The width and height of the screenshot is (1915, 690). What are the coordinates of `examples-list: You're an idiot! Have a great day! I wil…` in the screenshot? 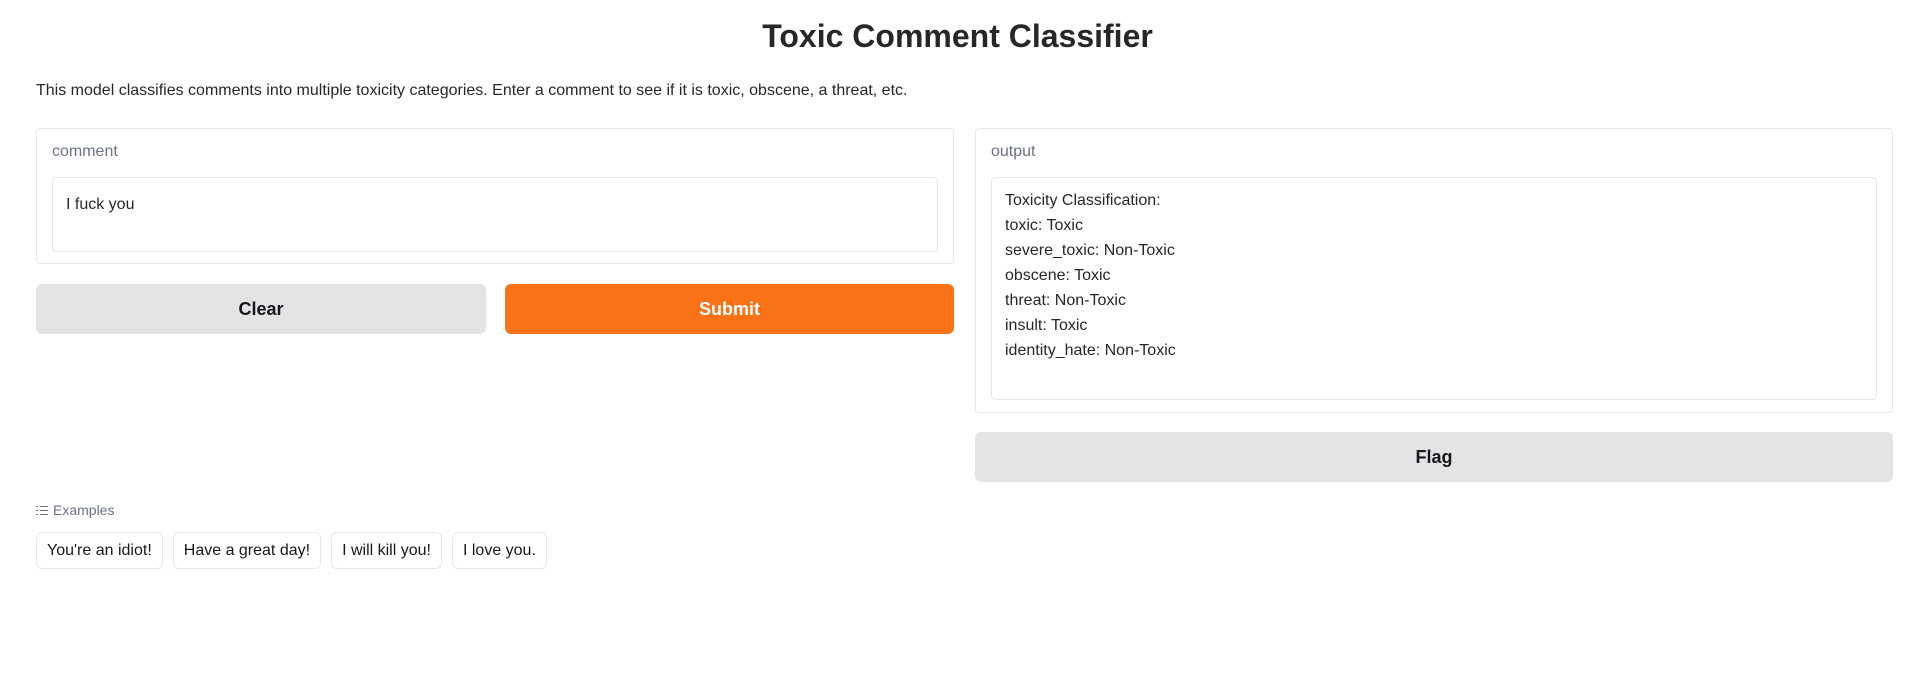 It's located at (291, 550).